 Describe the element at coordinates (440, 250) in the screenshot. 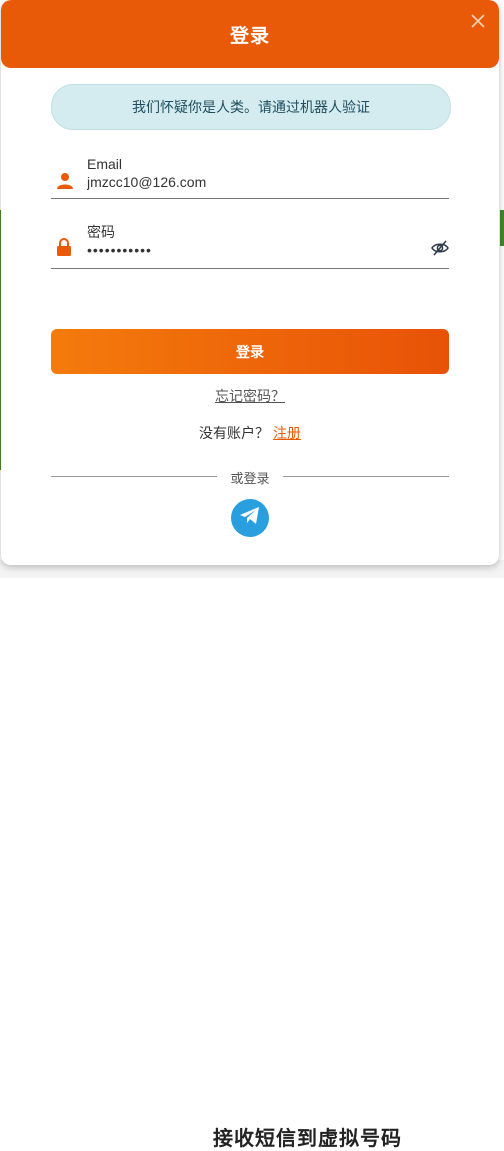

I see `eye-slash-icon` at that location.